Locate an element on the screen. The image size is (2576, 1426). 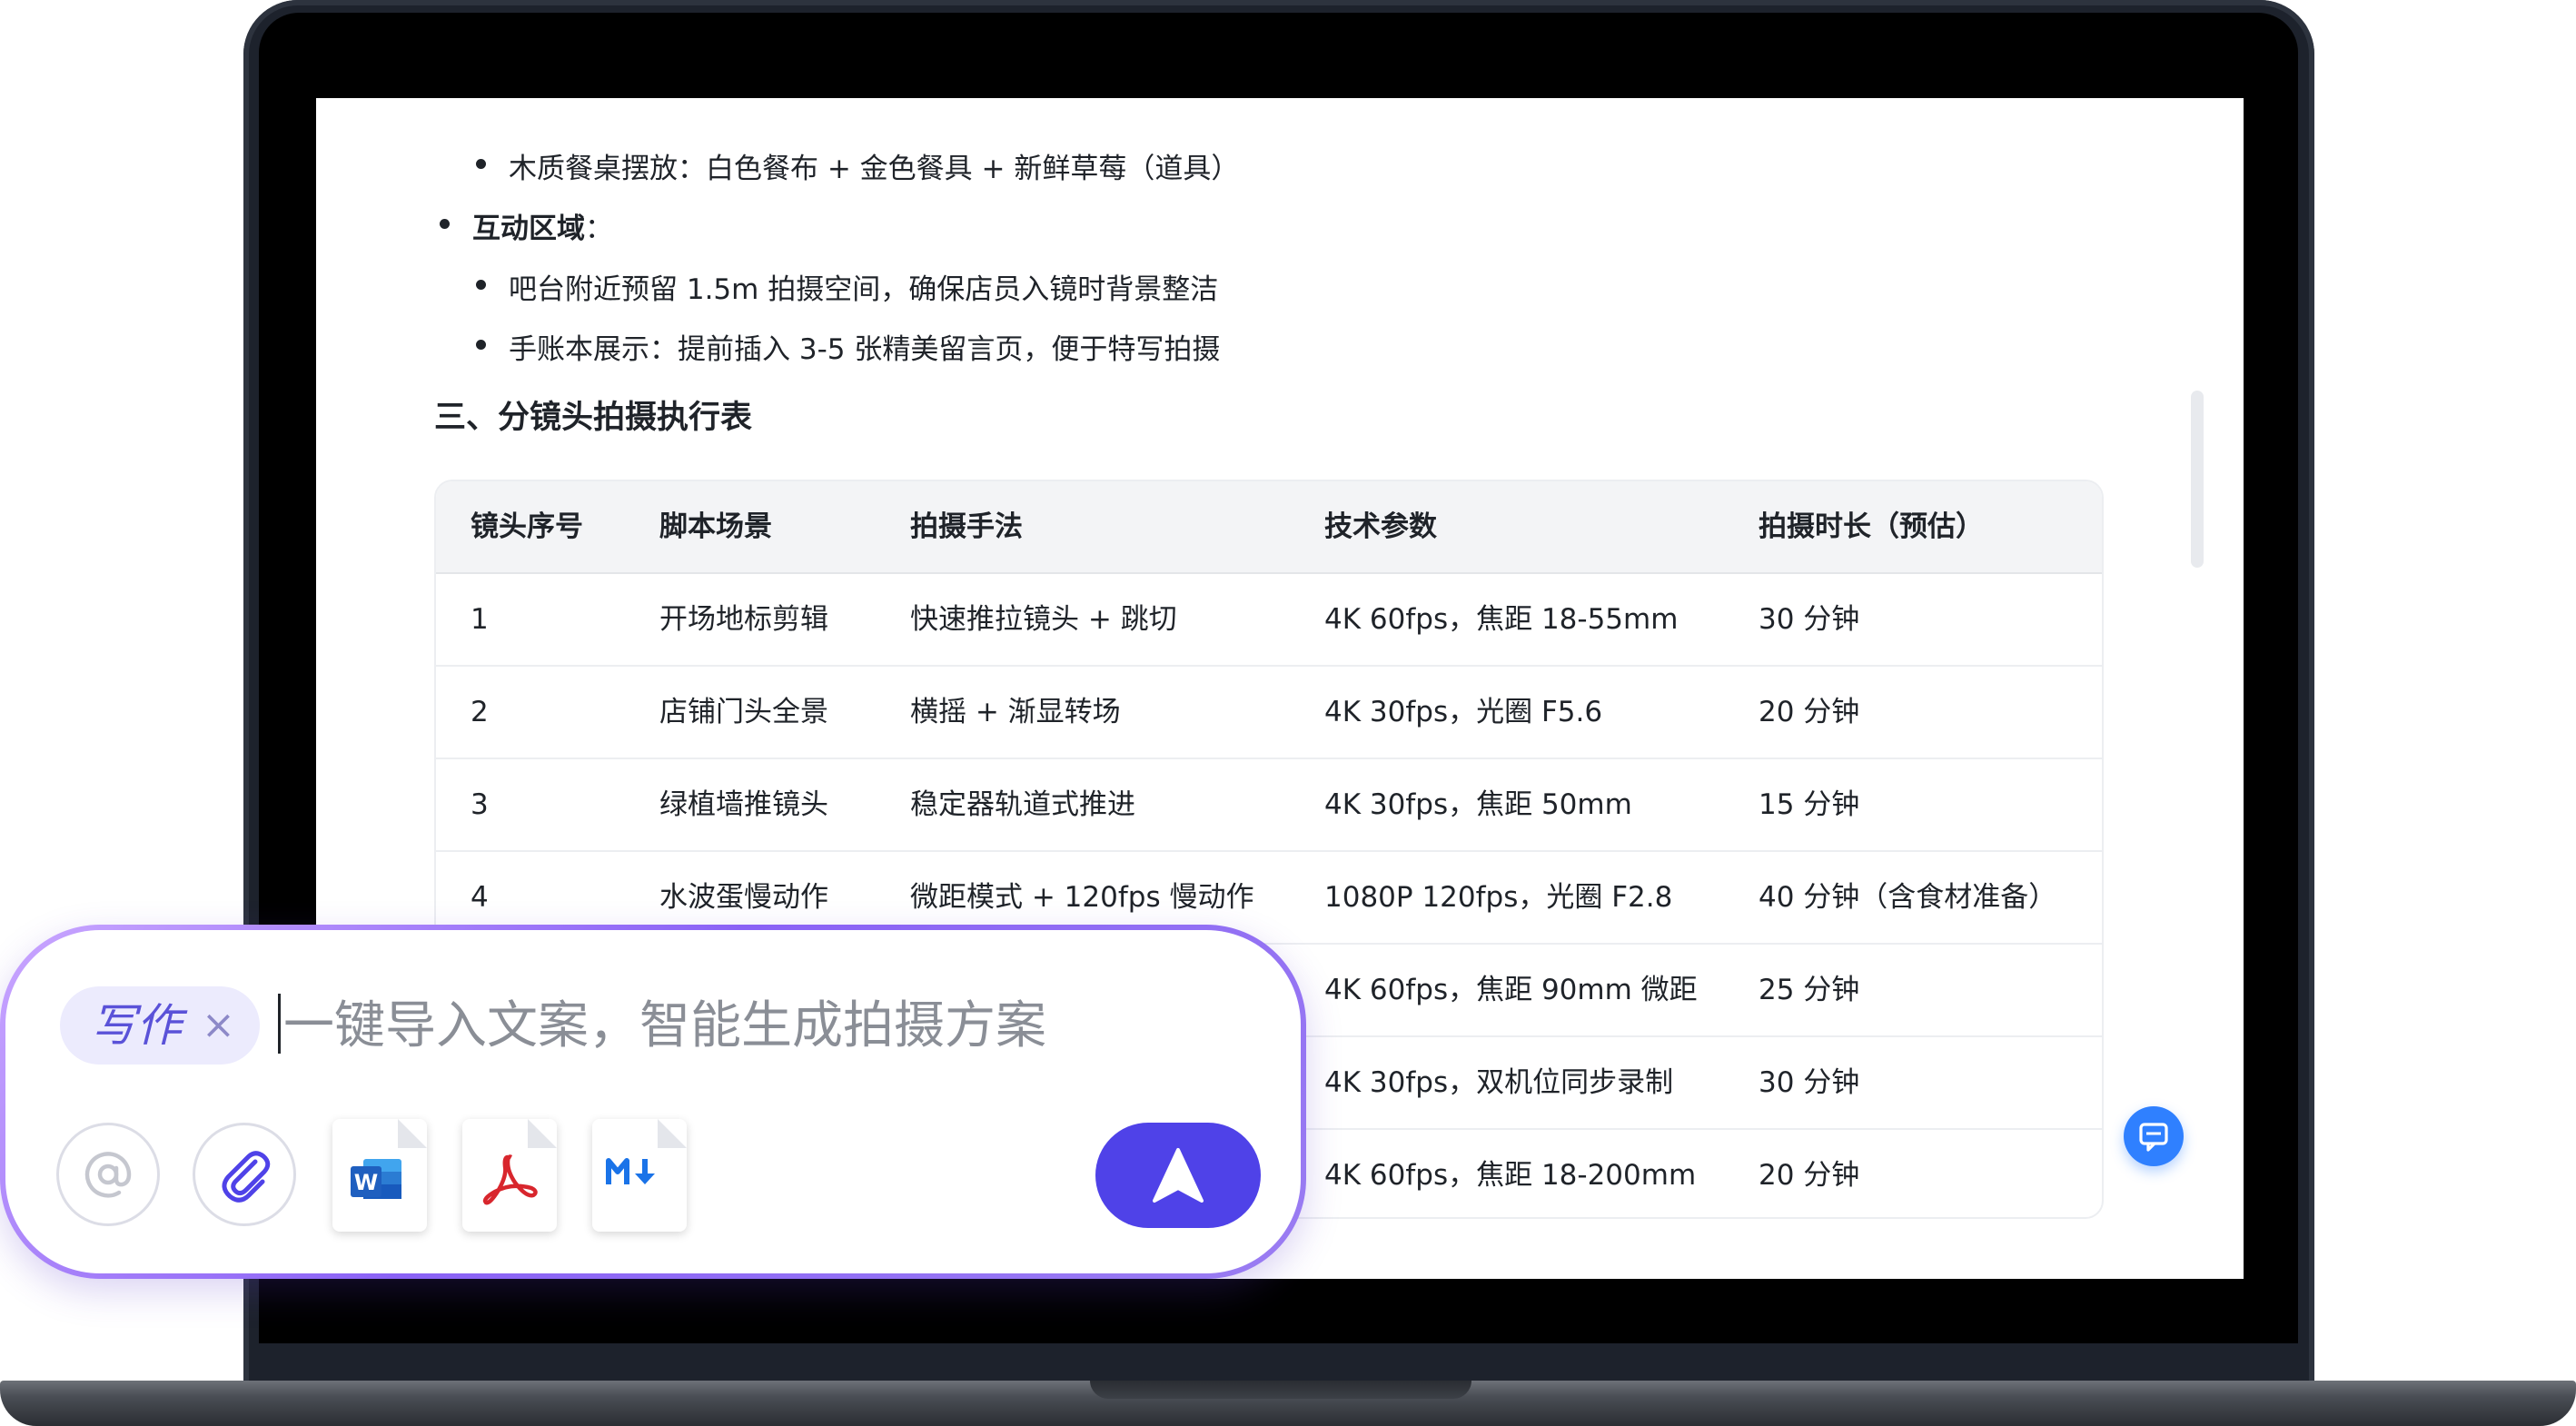
interactive-area-colon: ： is located at coordinates (599, 229).